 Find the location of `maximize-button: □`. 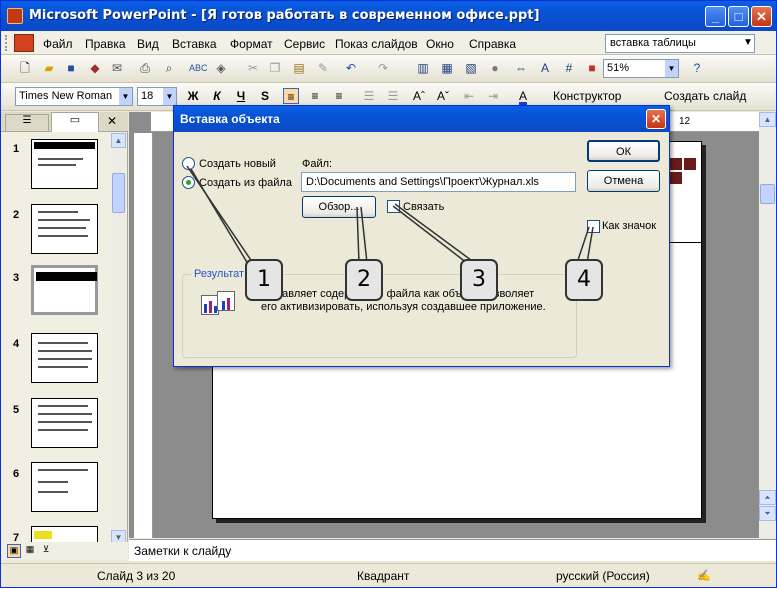

maximize-button: □ is located at coordinates (738, 16).